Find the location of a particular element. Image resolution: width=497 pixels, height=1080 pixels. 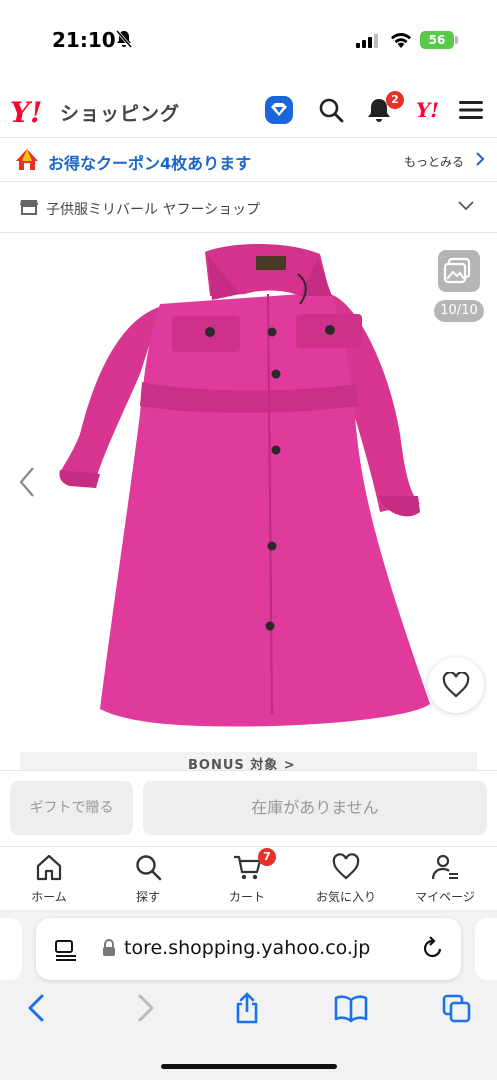

favorite-button is located at coordinates (456, 685).